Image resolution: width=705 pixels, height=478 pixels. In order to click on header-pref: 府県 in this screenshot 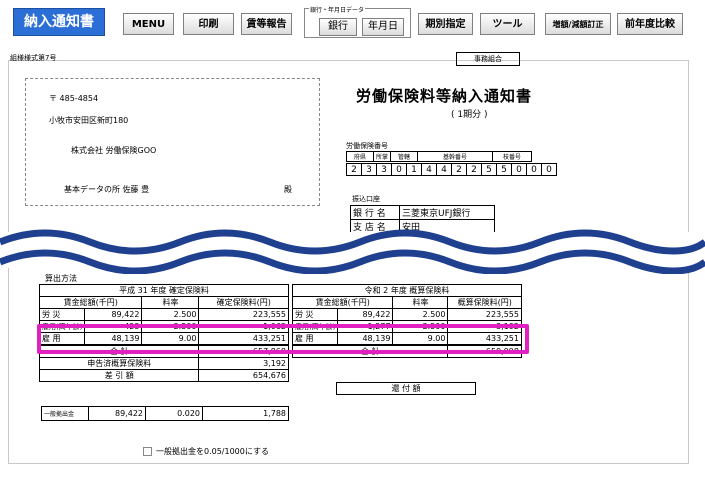, I will do `click(360, 156)`.